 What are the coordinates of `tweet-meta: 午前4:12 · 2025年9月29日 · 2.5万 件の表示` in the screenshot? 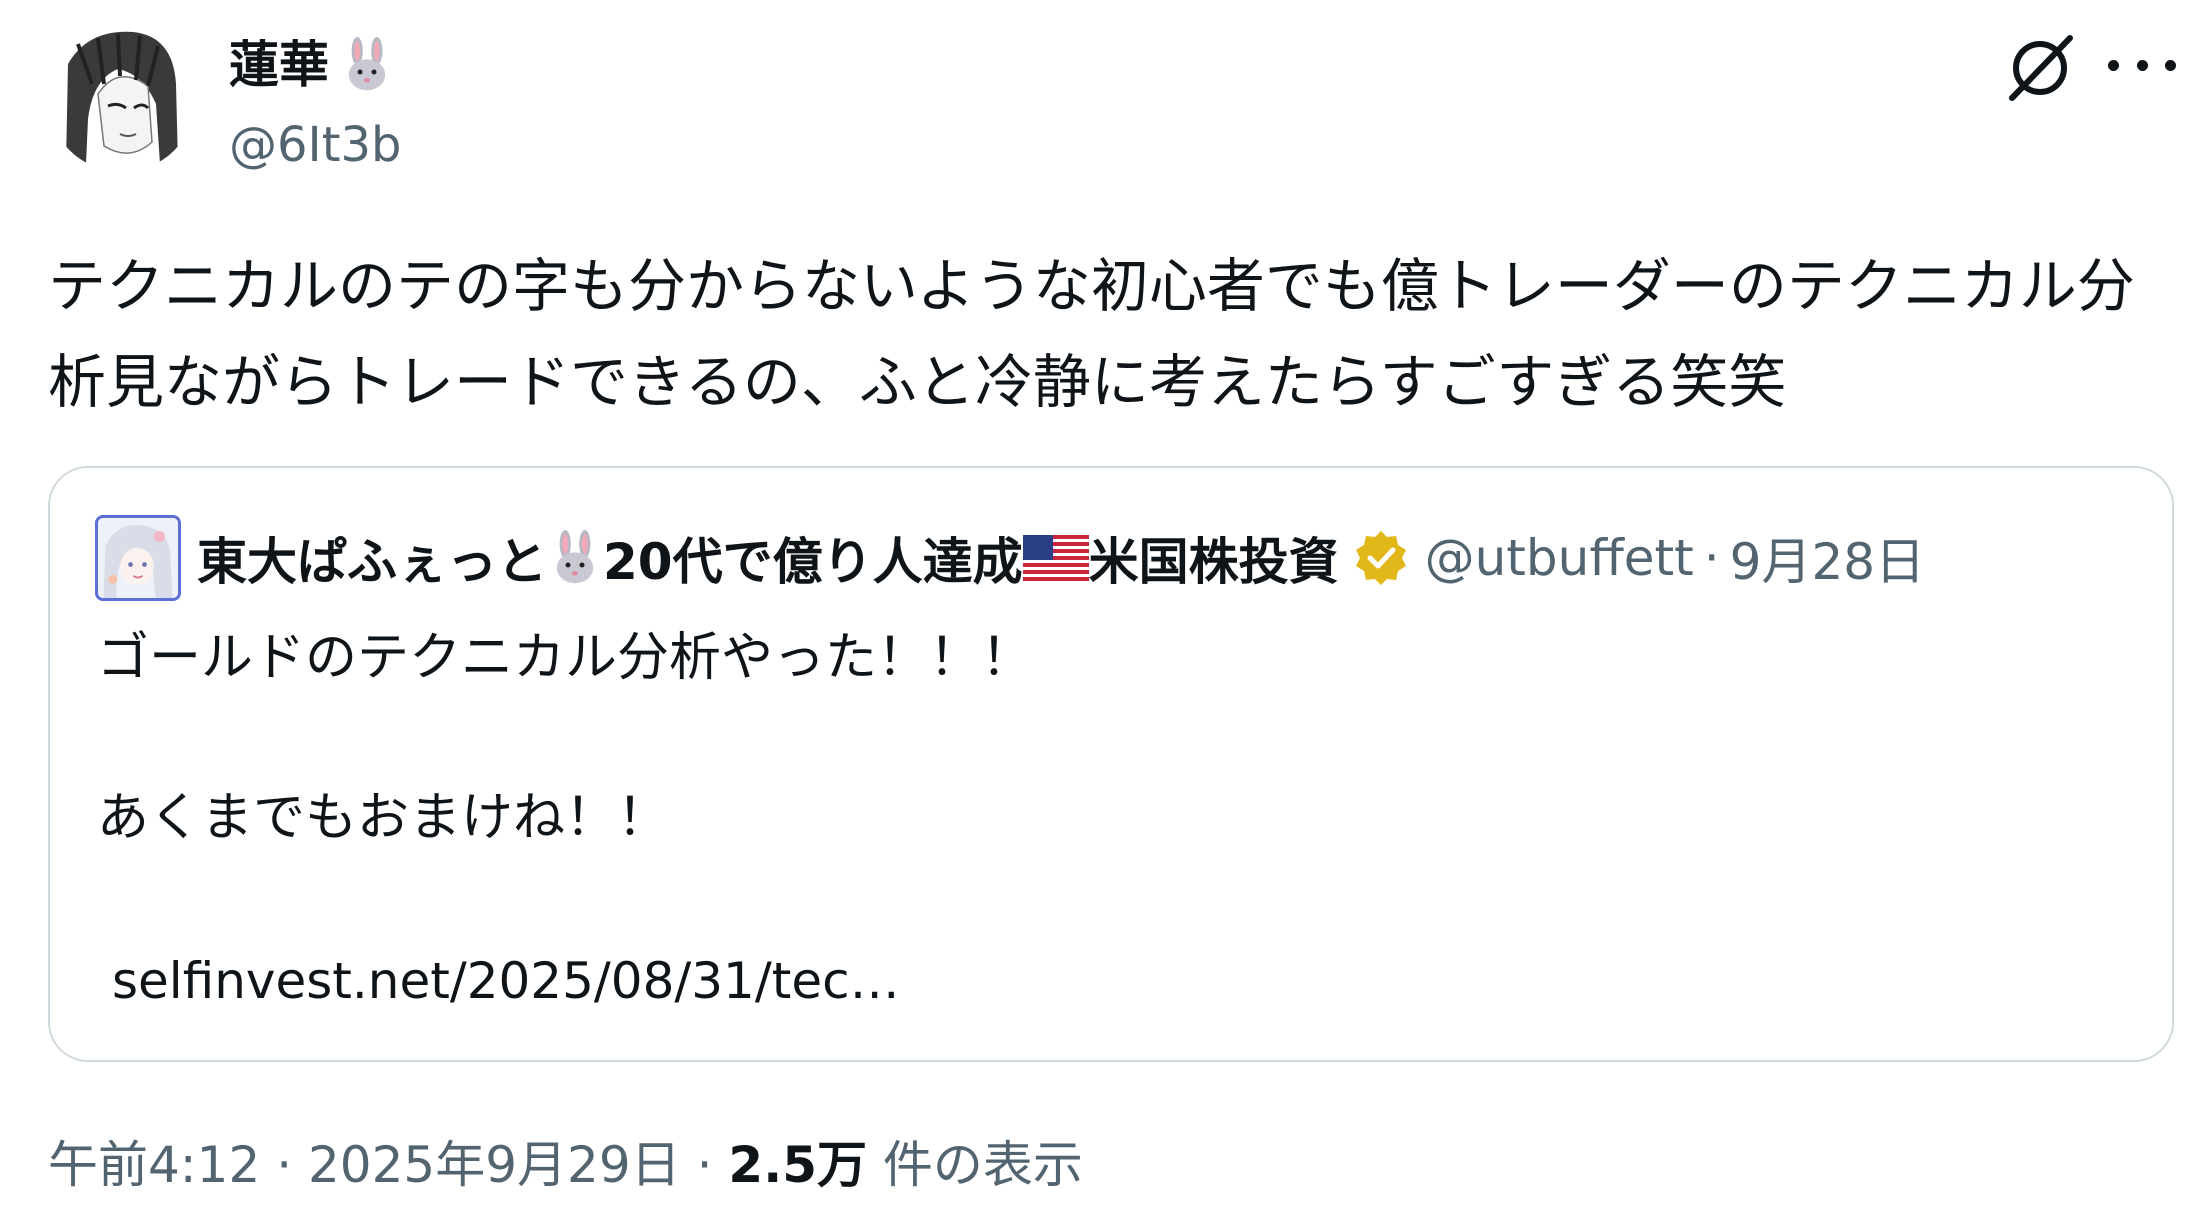 It's located at (565, 1165).